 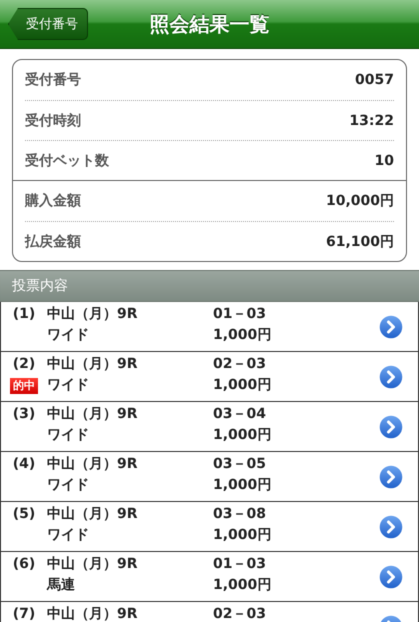 I want to click on bet-row: (5) 中山（月）9R ワイド 03－08 1,000円, so click(x=209, y=527).